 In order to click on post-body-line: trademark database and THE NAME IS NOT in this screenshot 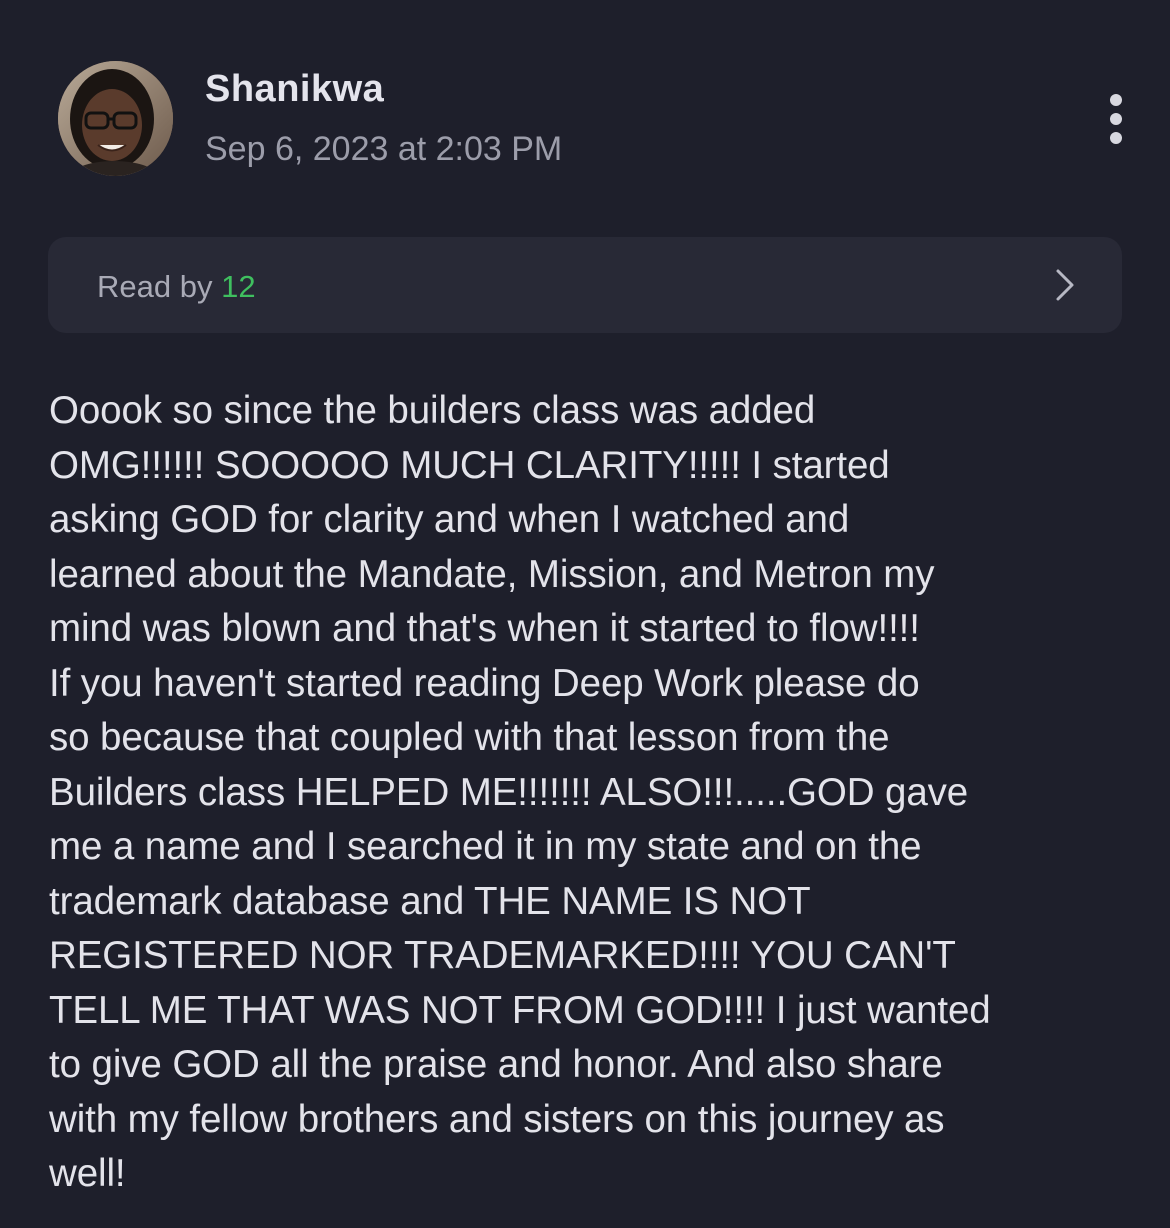, I will do `click(430, 901)`.